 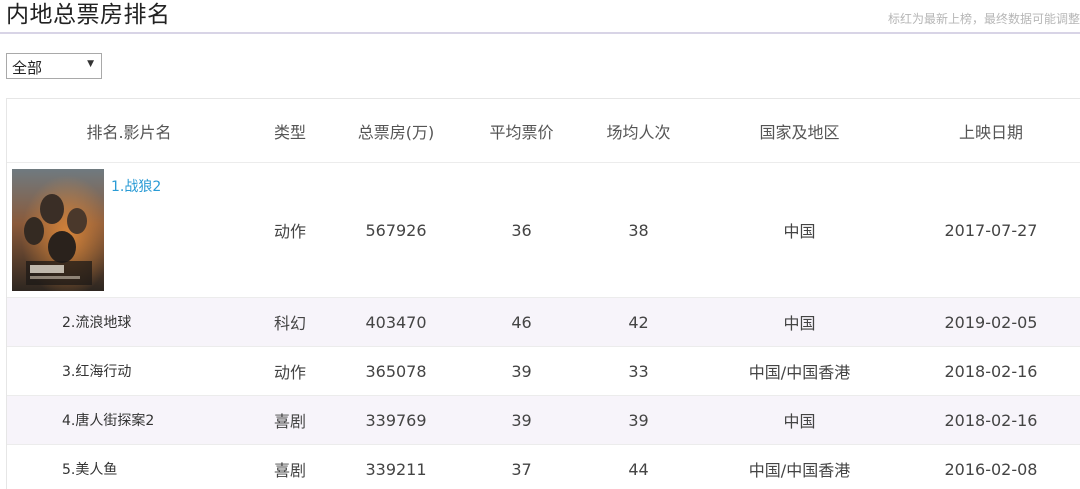 I want to click on movie-title-link: 2.流浪地球, so click(x=129, y=322).